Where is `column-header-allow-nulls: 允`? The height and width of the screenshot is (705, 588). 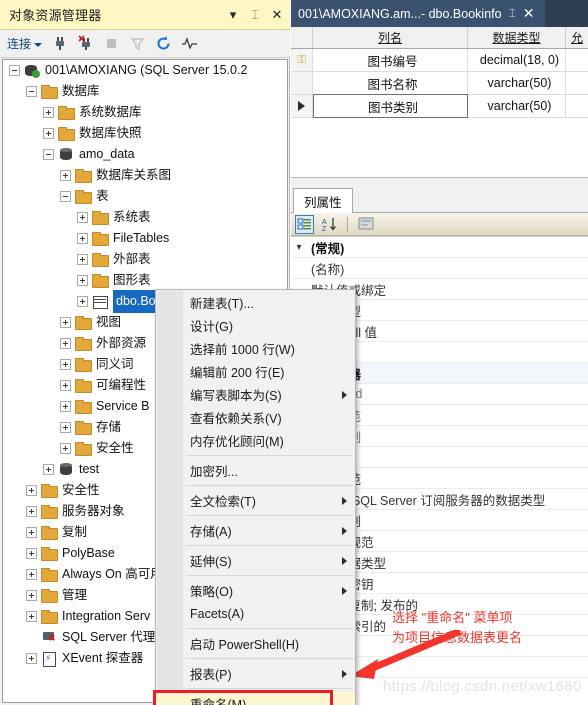 column-header-allow-nulls: 允 is located at coordinates (577, 37).